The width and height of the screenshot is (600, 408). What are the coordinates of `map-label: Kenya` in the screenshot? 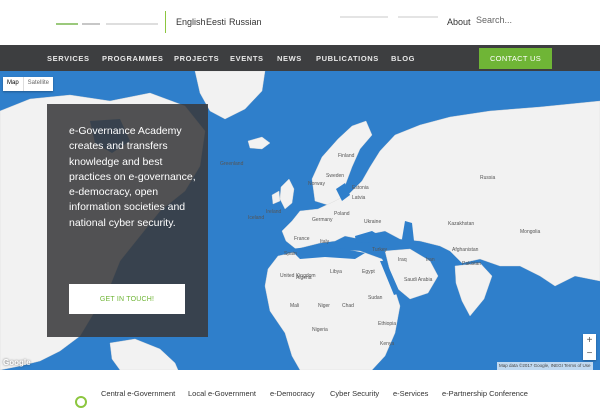 It's located at (387, 344).